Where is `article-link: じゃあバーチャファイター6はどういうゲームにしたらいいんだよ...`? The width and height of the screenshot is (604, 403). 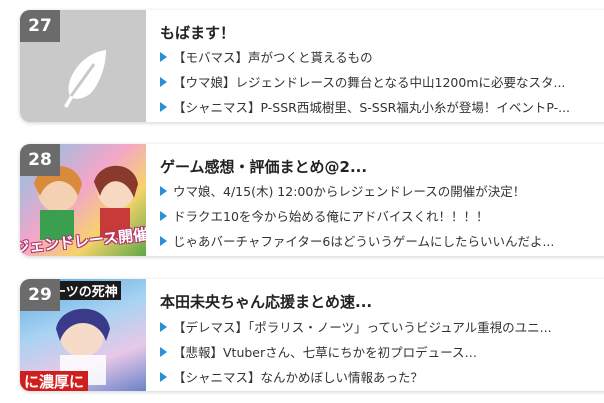
article-link: じゃあバーチャファイター6はどういうゲームにしたらいいんだよ... is located at coordinates (357, 240).